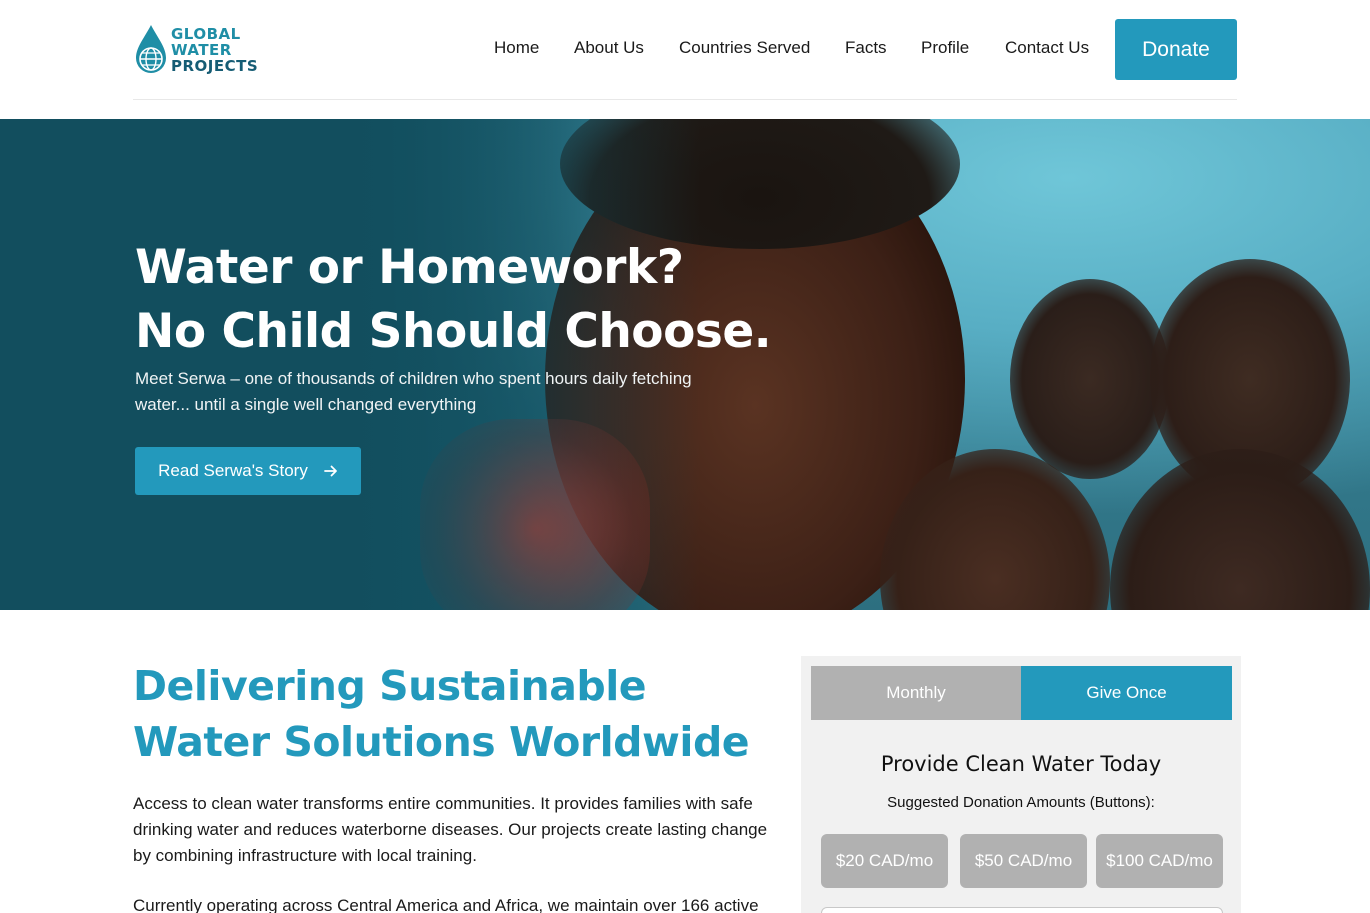 The image size is (1370, 913). I want to click on logo-wordmark: GLOBAL WATER PROJECTS, so click(214, 50).